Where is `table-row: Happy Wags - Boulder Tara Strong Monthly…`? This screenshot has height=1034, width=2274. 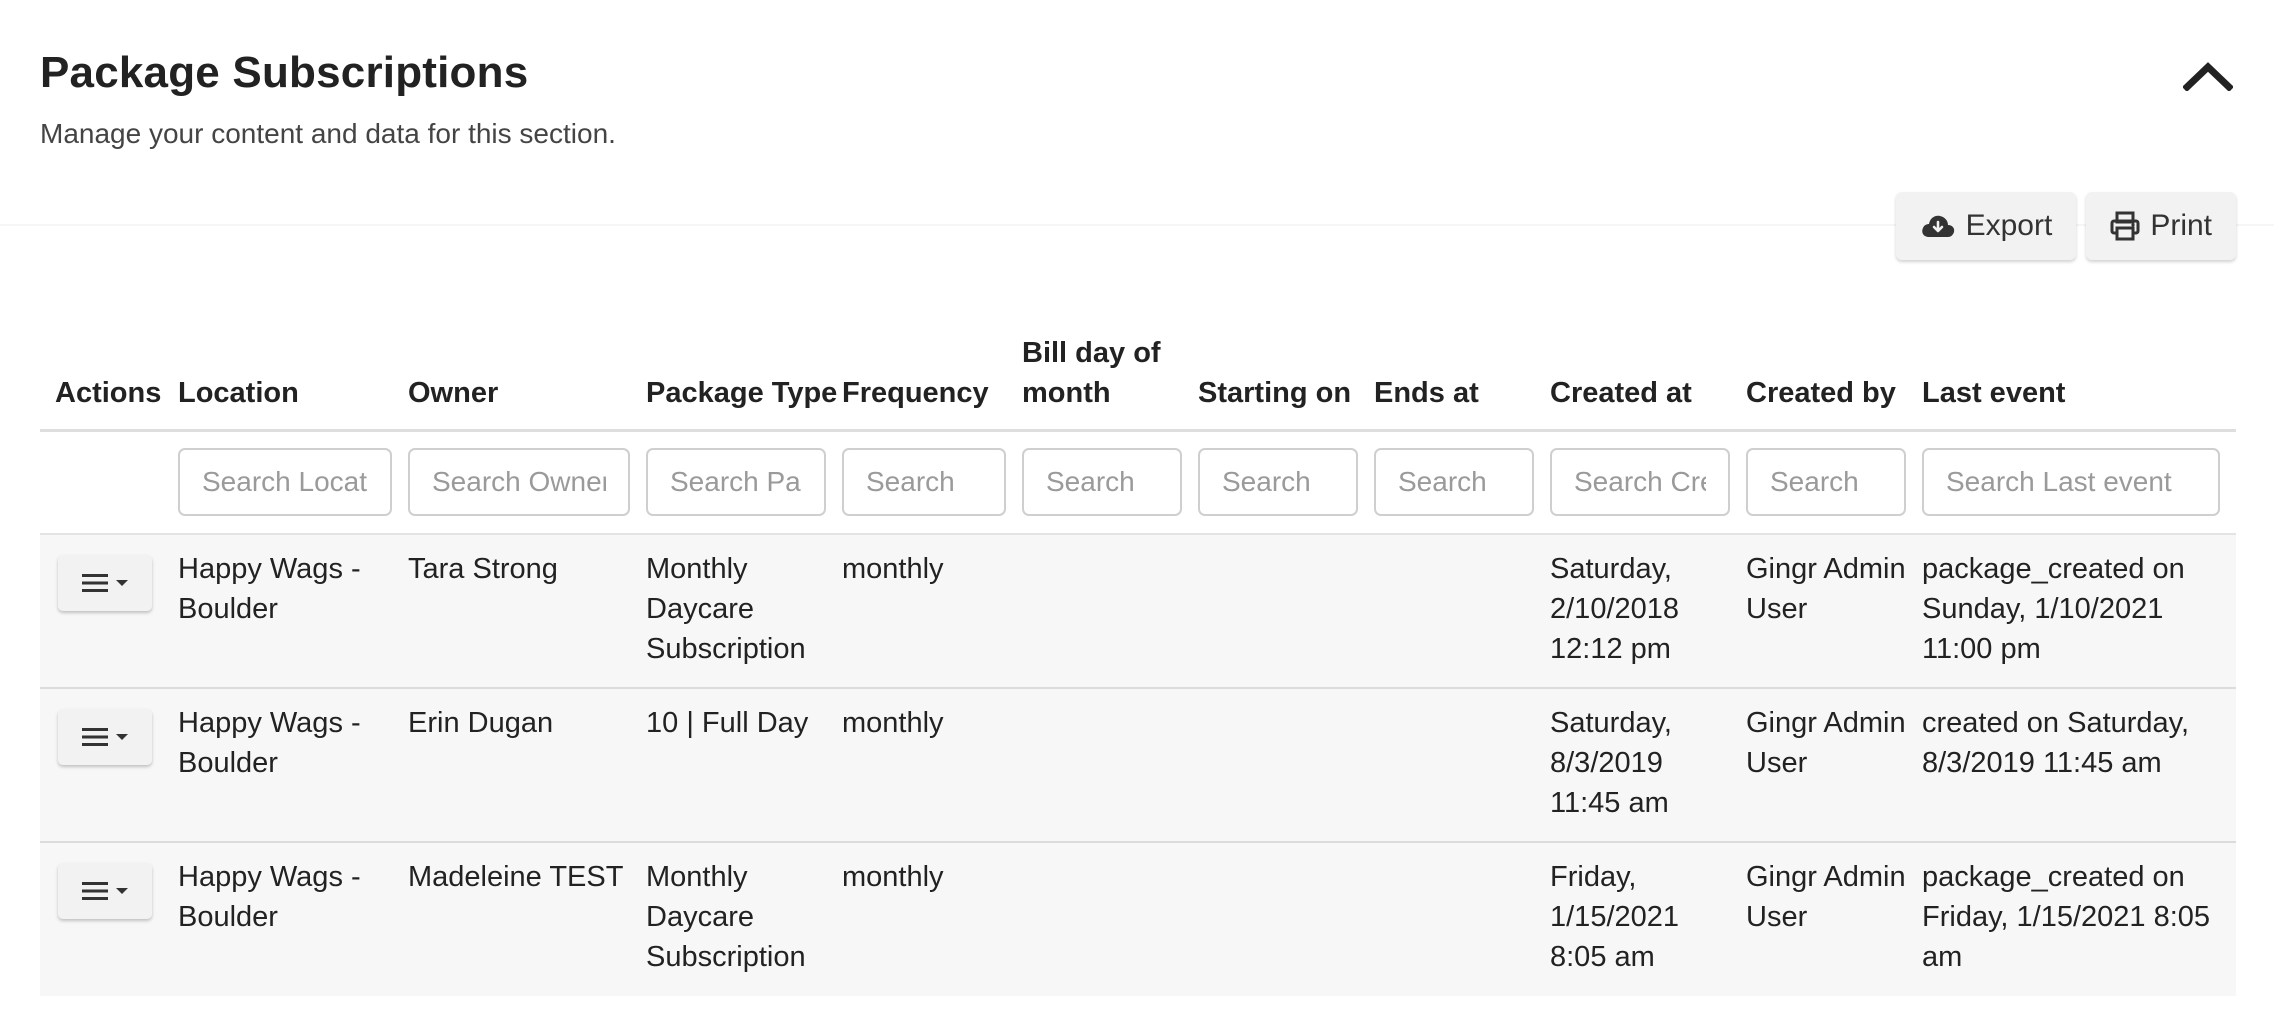 table-row: Happy Wags - Boulder Tara Strong Monthly… is located at coordinates (1138, 611).